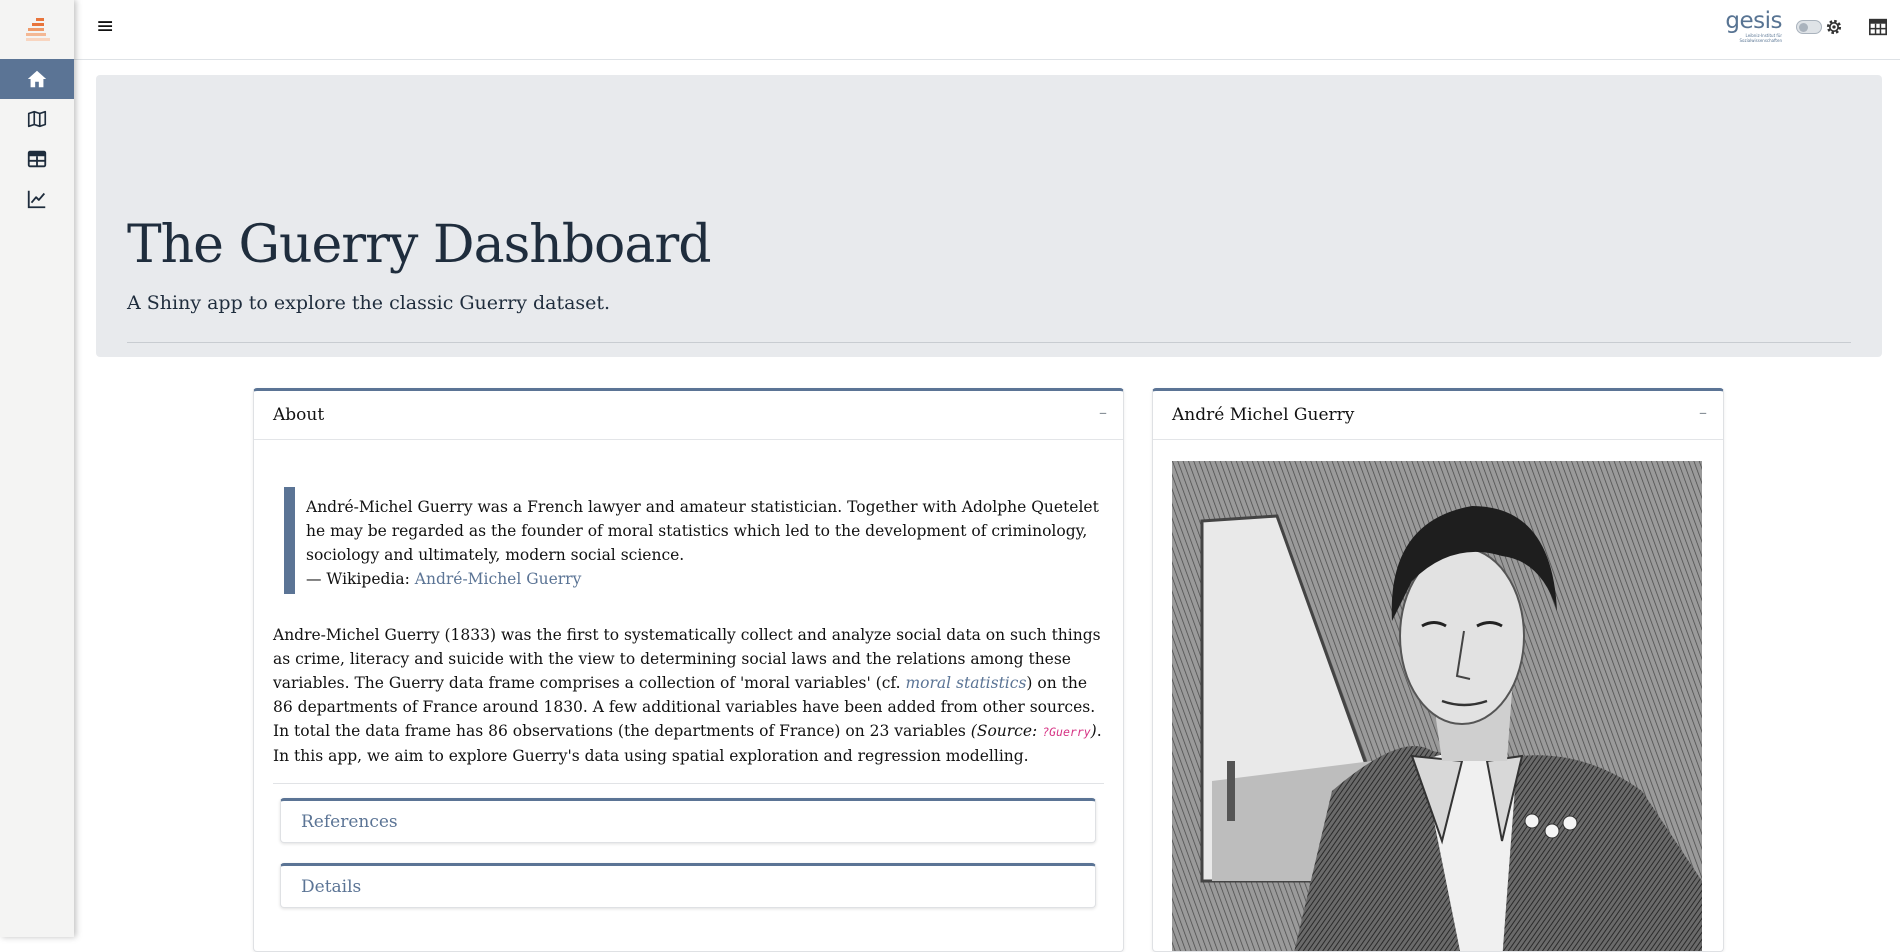 The width and height of the screenshot is (1900, 952). I want to click on sidebar-item-table, so click(37, 159).